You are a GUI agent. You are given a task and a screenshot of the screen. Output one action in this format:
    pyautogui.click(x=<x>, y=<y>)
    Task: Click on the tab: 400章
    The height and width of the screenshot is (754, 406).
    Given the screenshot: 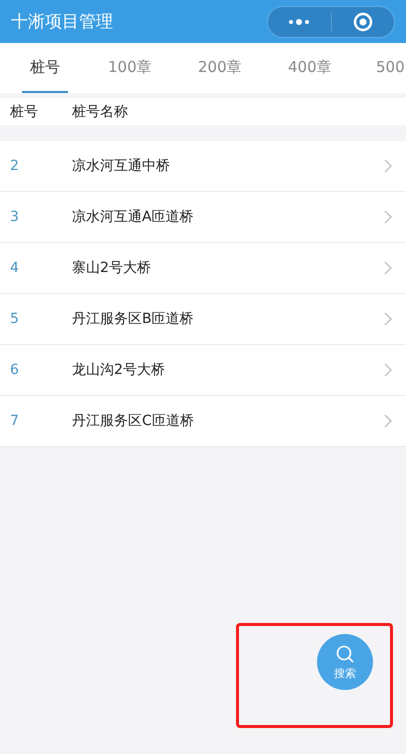 What is the action you would take?
    pyautogui.click(x=310, y=68)
    